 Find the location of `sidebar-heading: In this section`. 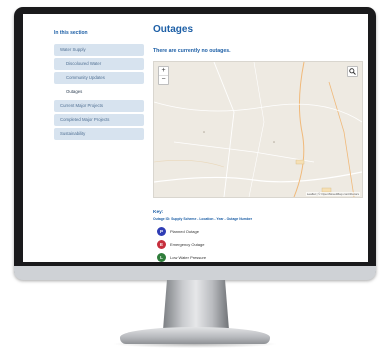

sidebar-heading: In this section is located at coordinates (71, 33).